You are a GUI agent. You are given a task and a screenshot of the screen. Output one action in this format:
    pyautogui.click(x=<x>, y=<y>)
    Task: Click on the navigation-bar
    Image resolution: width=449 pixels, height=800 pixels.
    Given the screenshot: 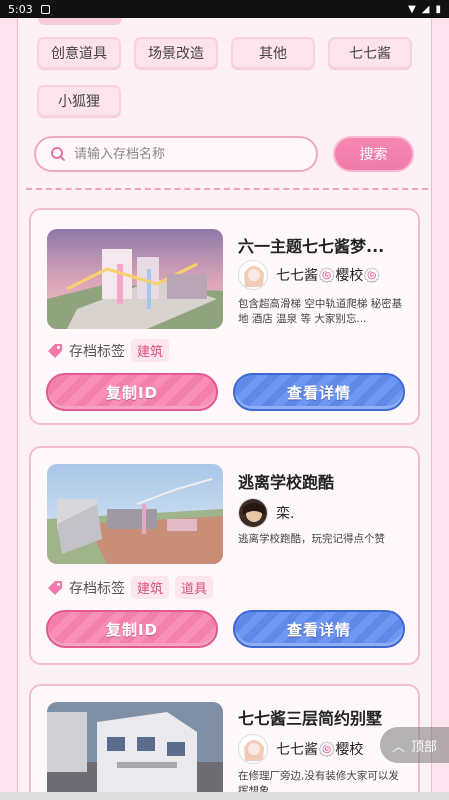 What is the action you would take?
    pyautogui.click(x=224, y=796)
    